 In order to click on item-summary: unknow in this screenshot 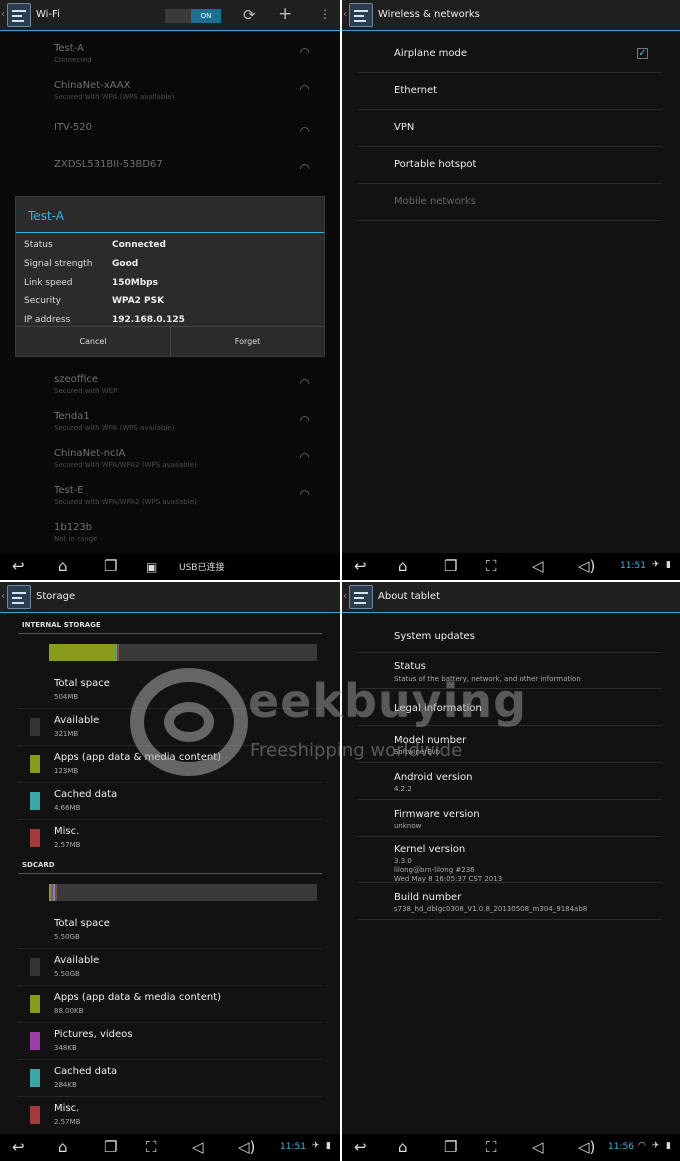, I will do `click(408, 826)`.